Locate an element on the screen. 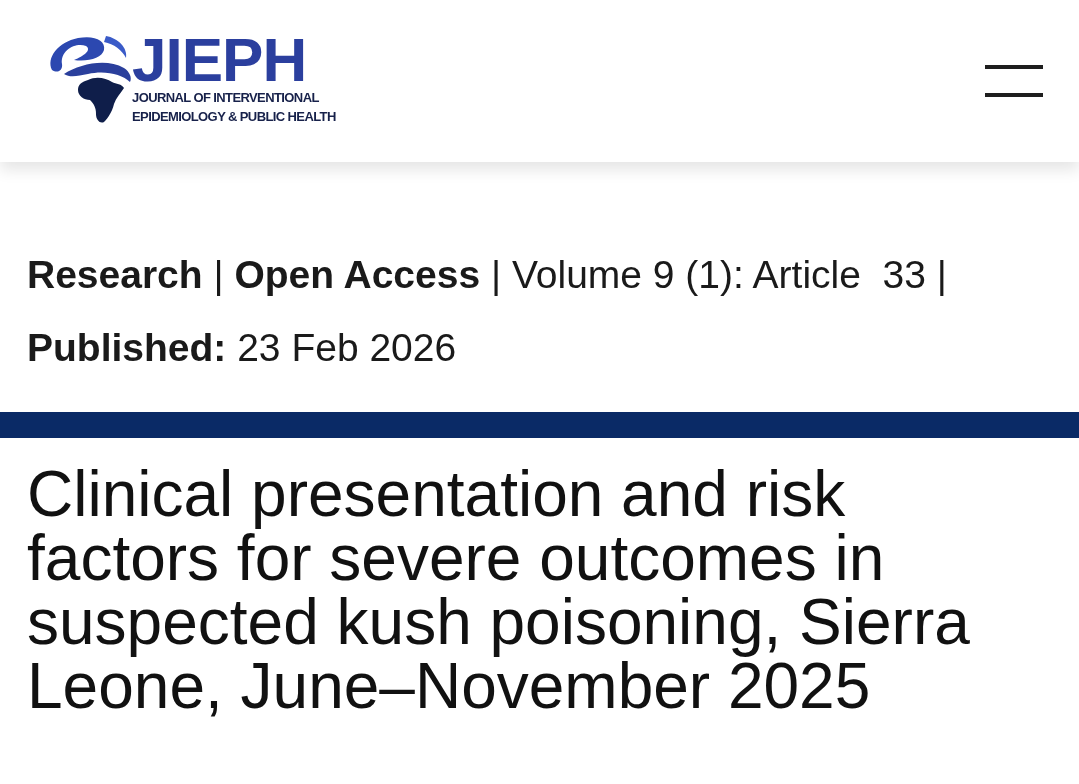 The width and height of the screenshot is (1079, 784). article-meta-line: Published: 23 Feb 2026 is located at coordinates (242, 348).